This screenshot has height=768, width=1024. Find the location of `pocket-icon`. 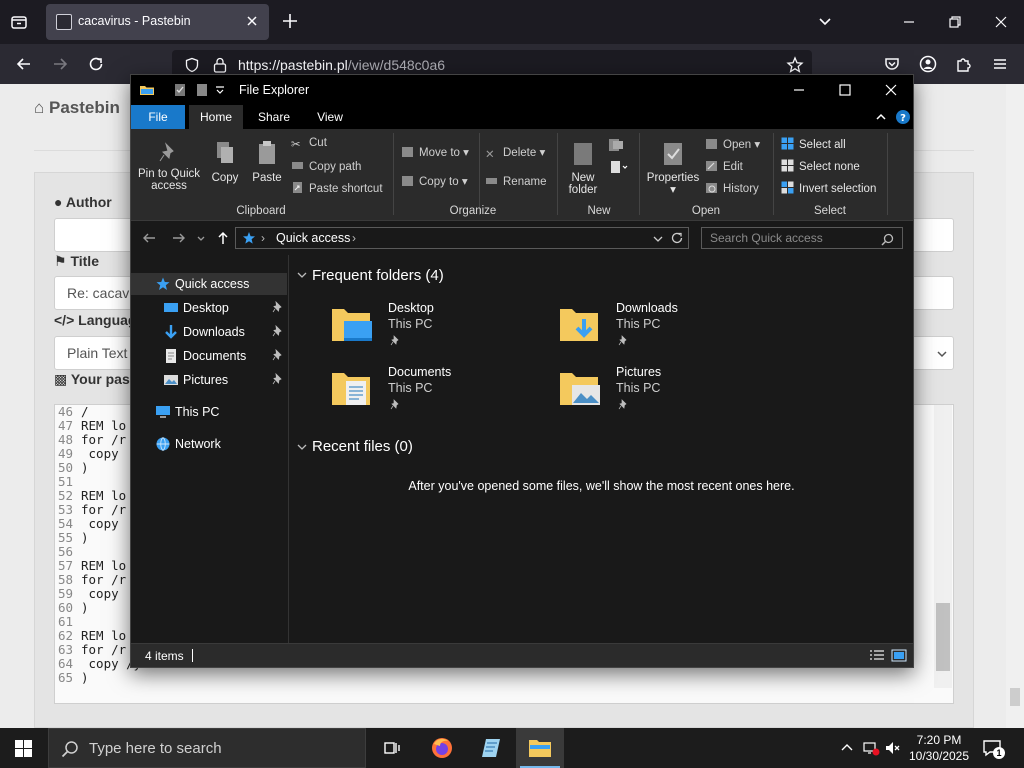

pocket-icon is located at coordinates (892, 64).